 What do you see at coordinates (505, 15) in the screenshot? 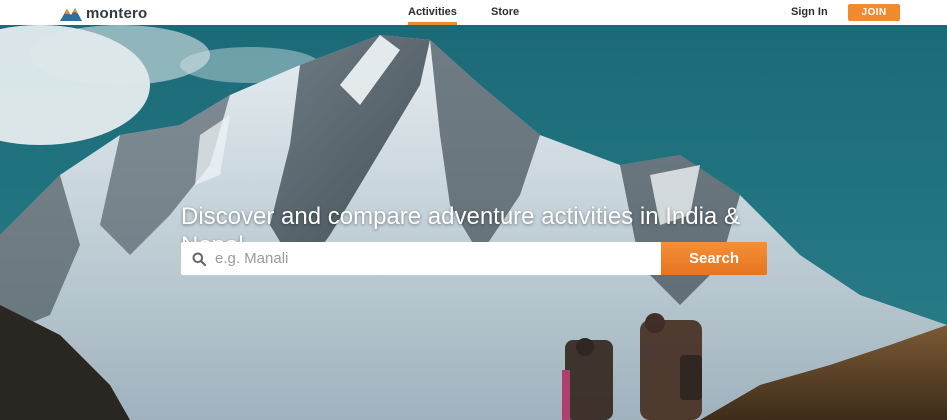
I see `nav-store: Store` at bounding box center [505, 15].